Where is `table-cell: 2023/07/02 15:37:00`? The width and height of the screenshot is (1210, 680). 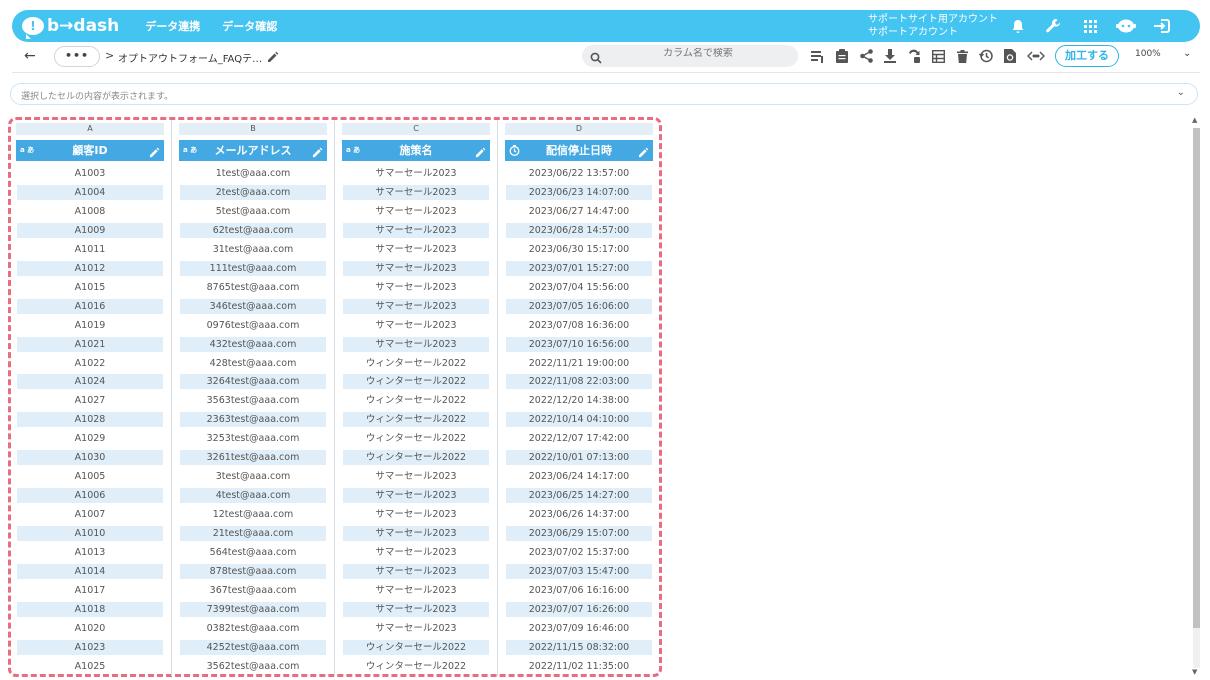 table-cell: 2023/07/02 15:37:00 is located at coordinates (579, 552).